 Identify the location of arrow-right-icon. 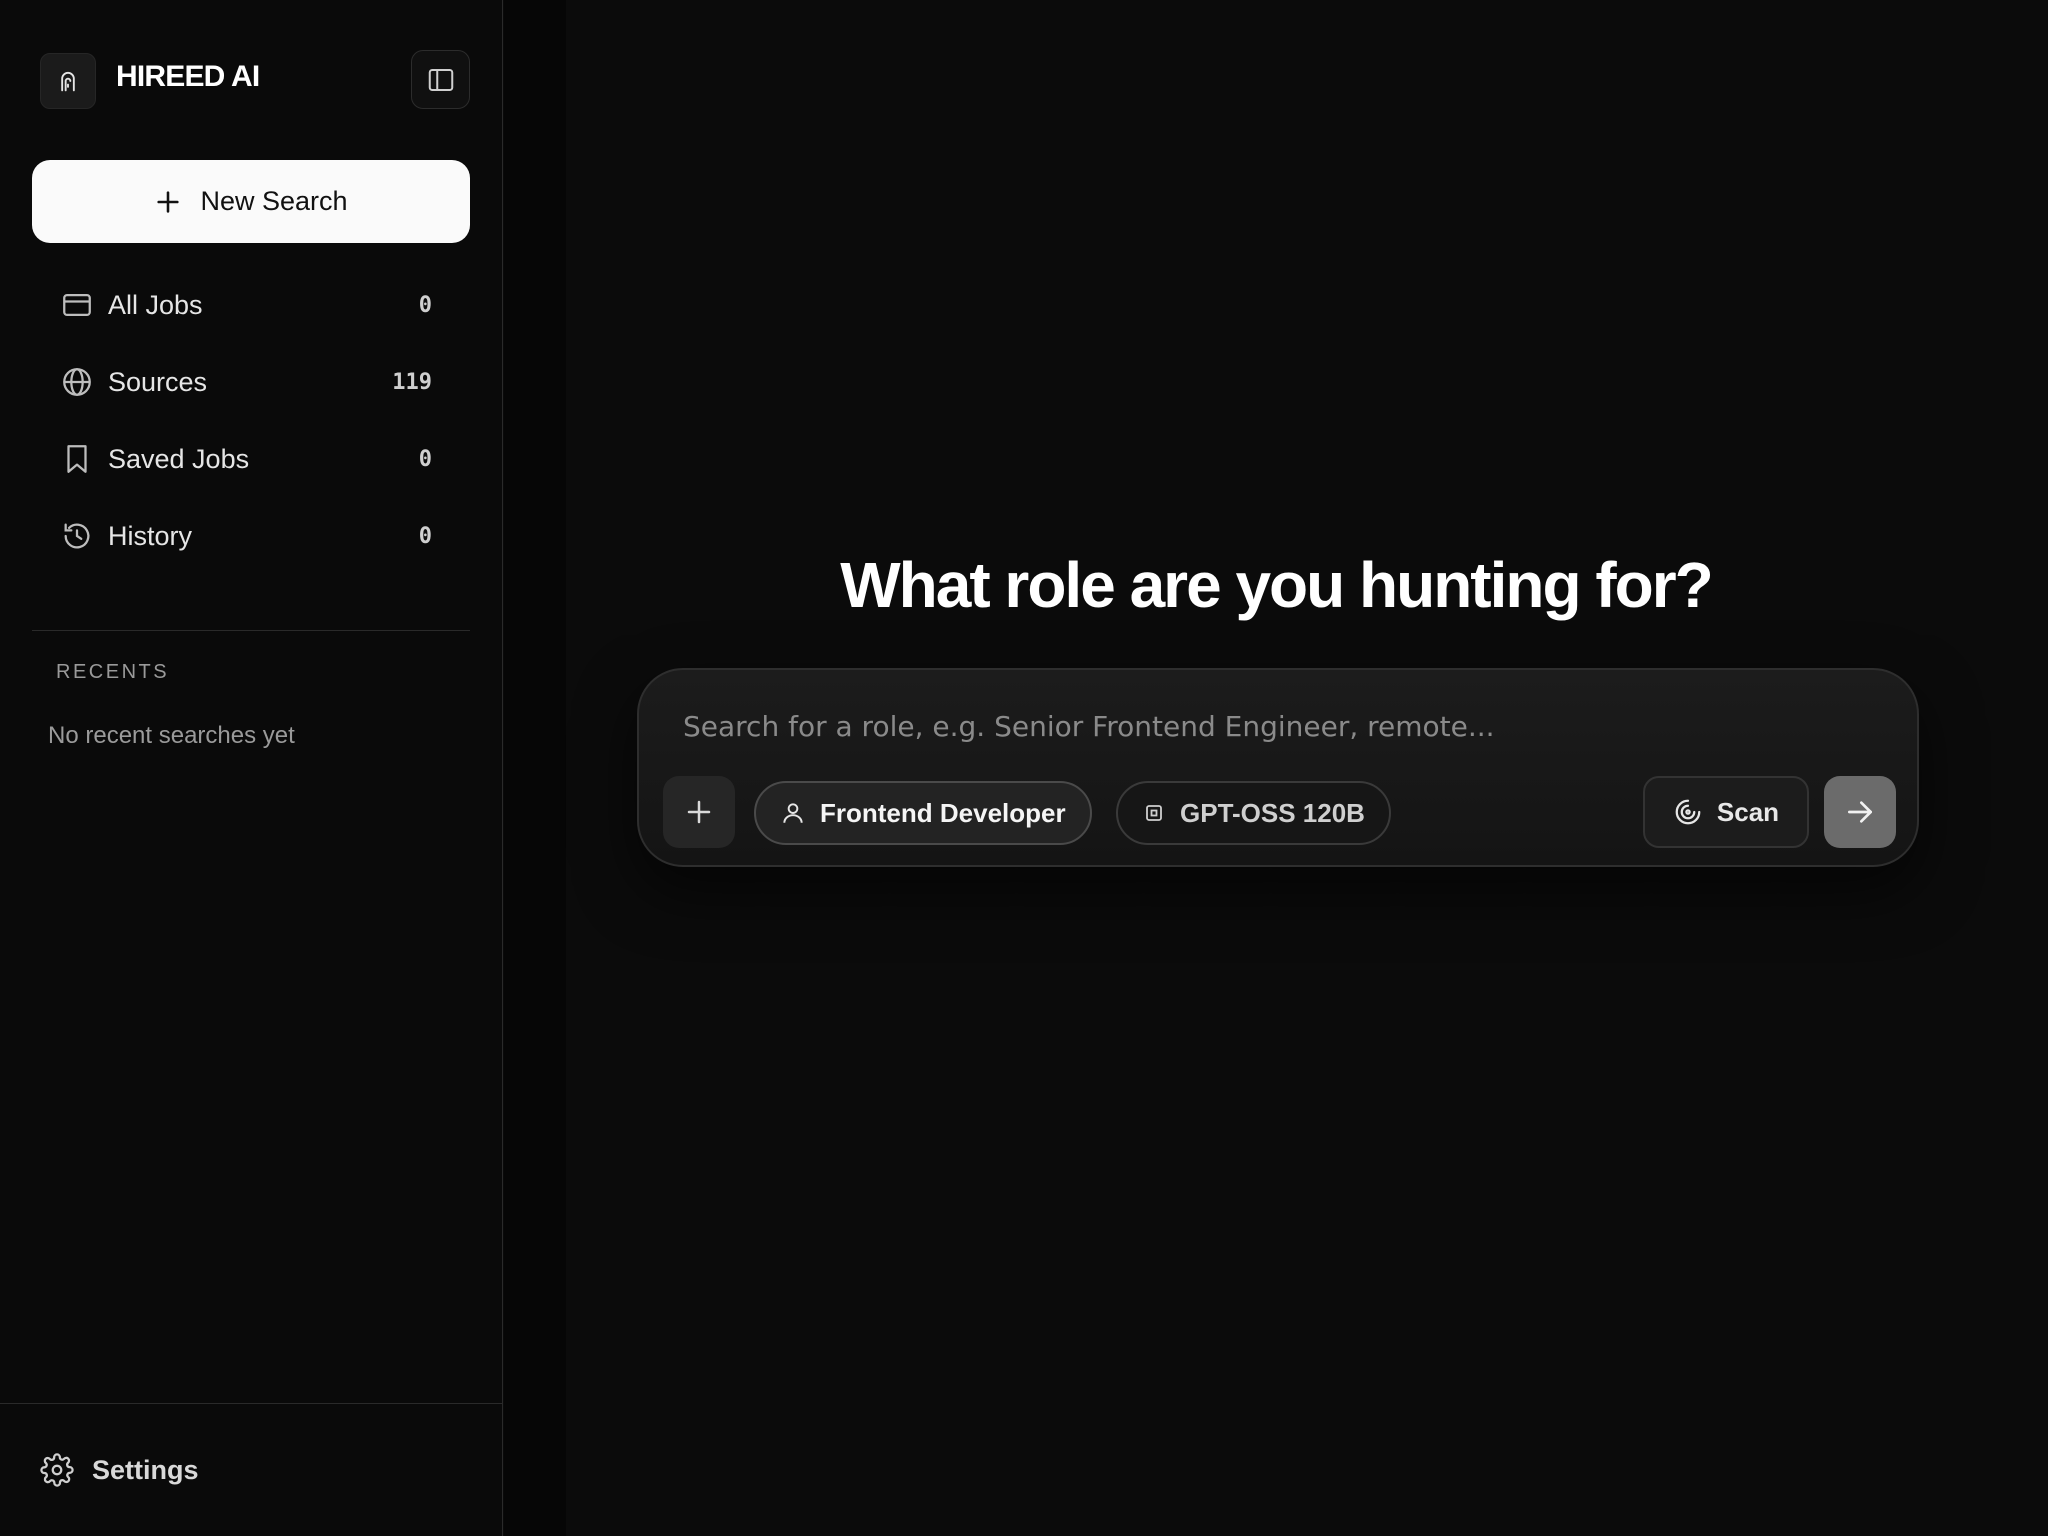
(1860, 812).